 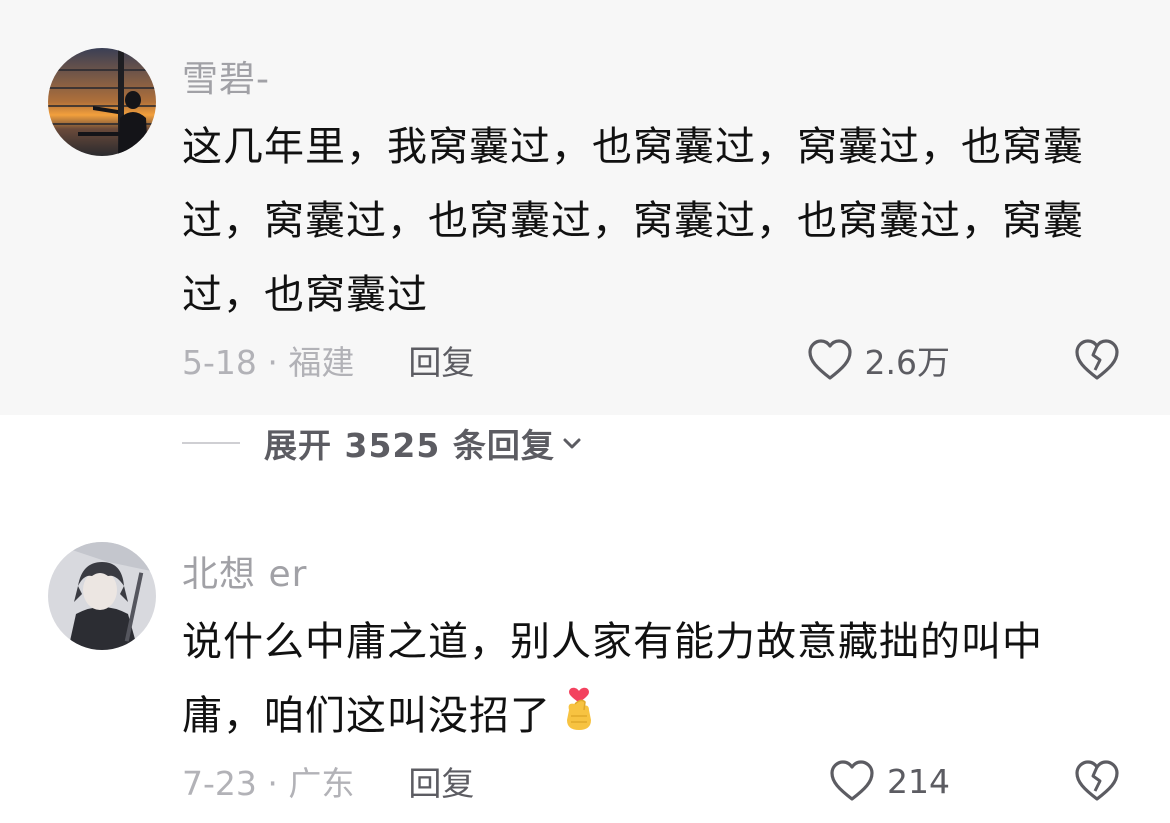 I want to click on username: 雪碧-, so click(x=226, y=76).